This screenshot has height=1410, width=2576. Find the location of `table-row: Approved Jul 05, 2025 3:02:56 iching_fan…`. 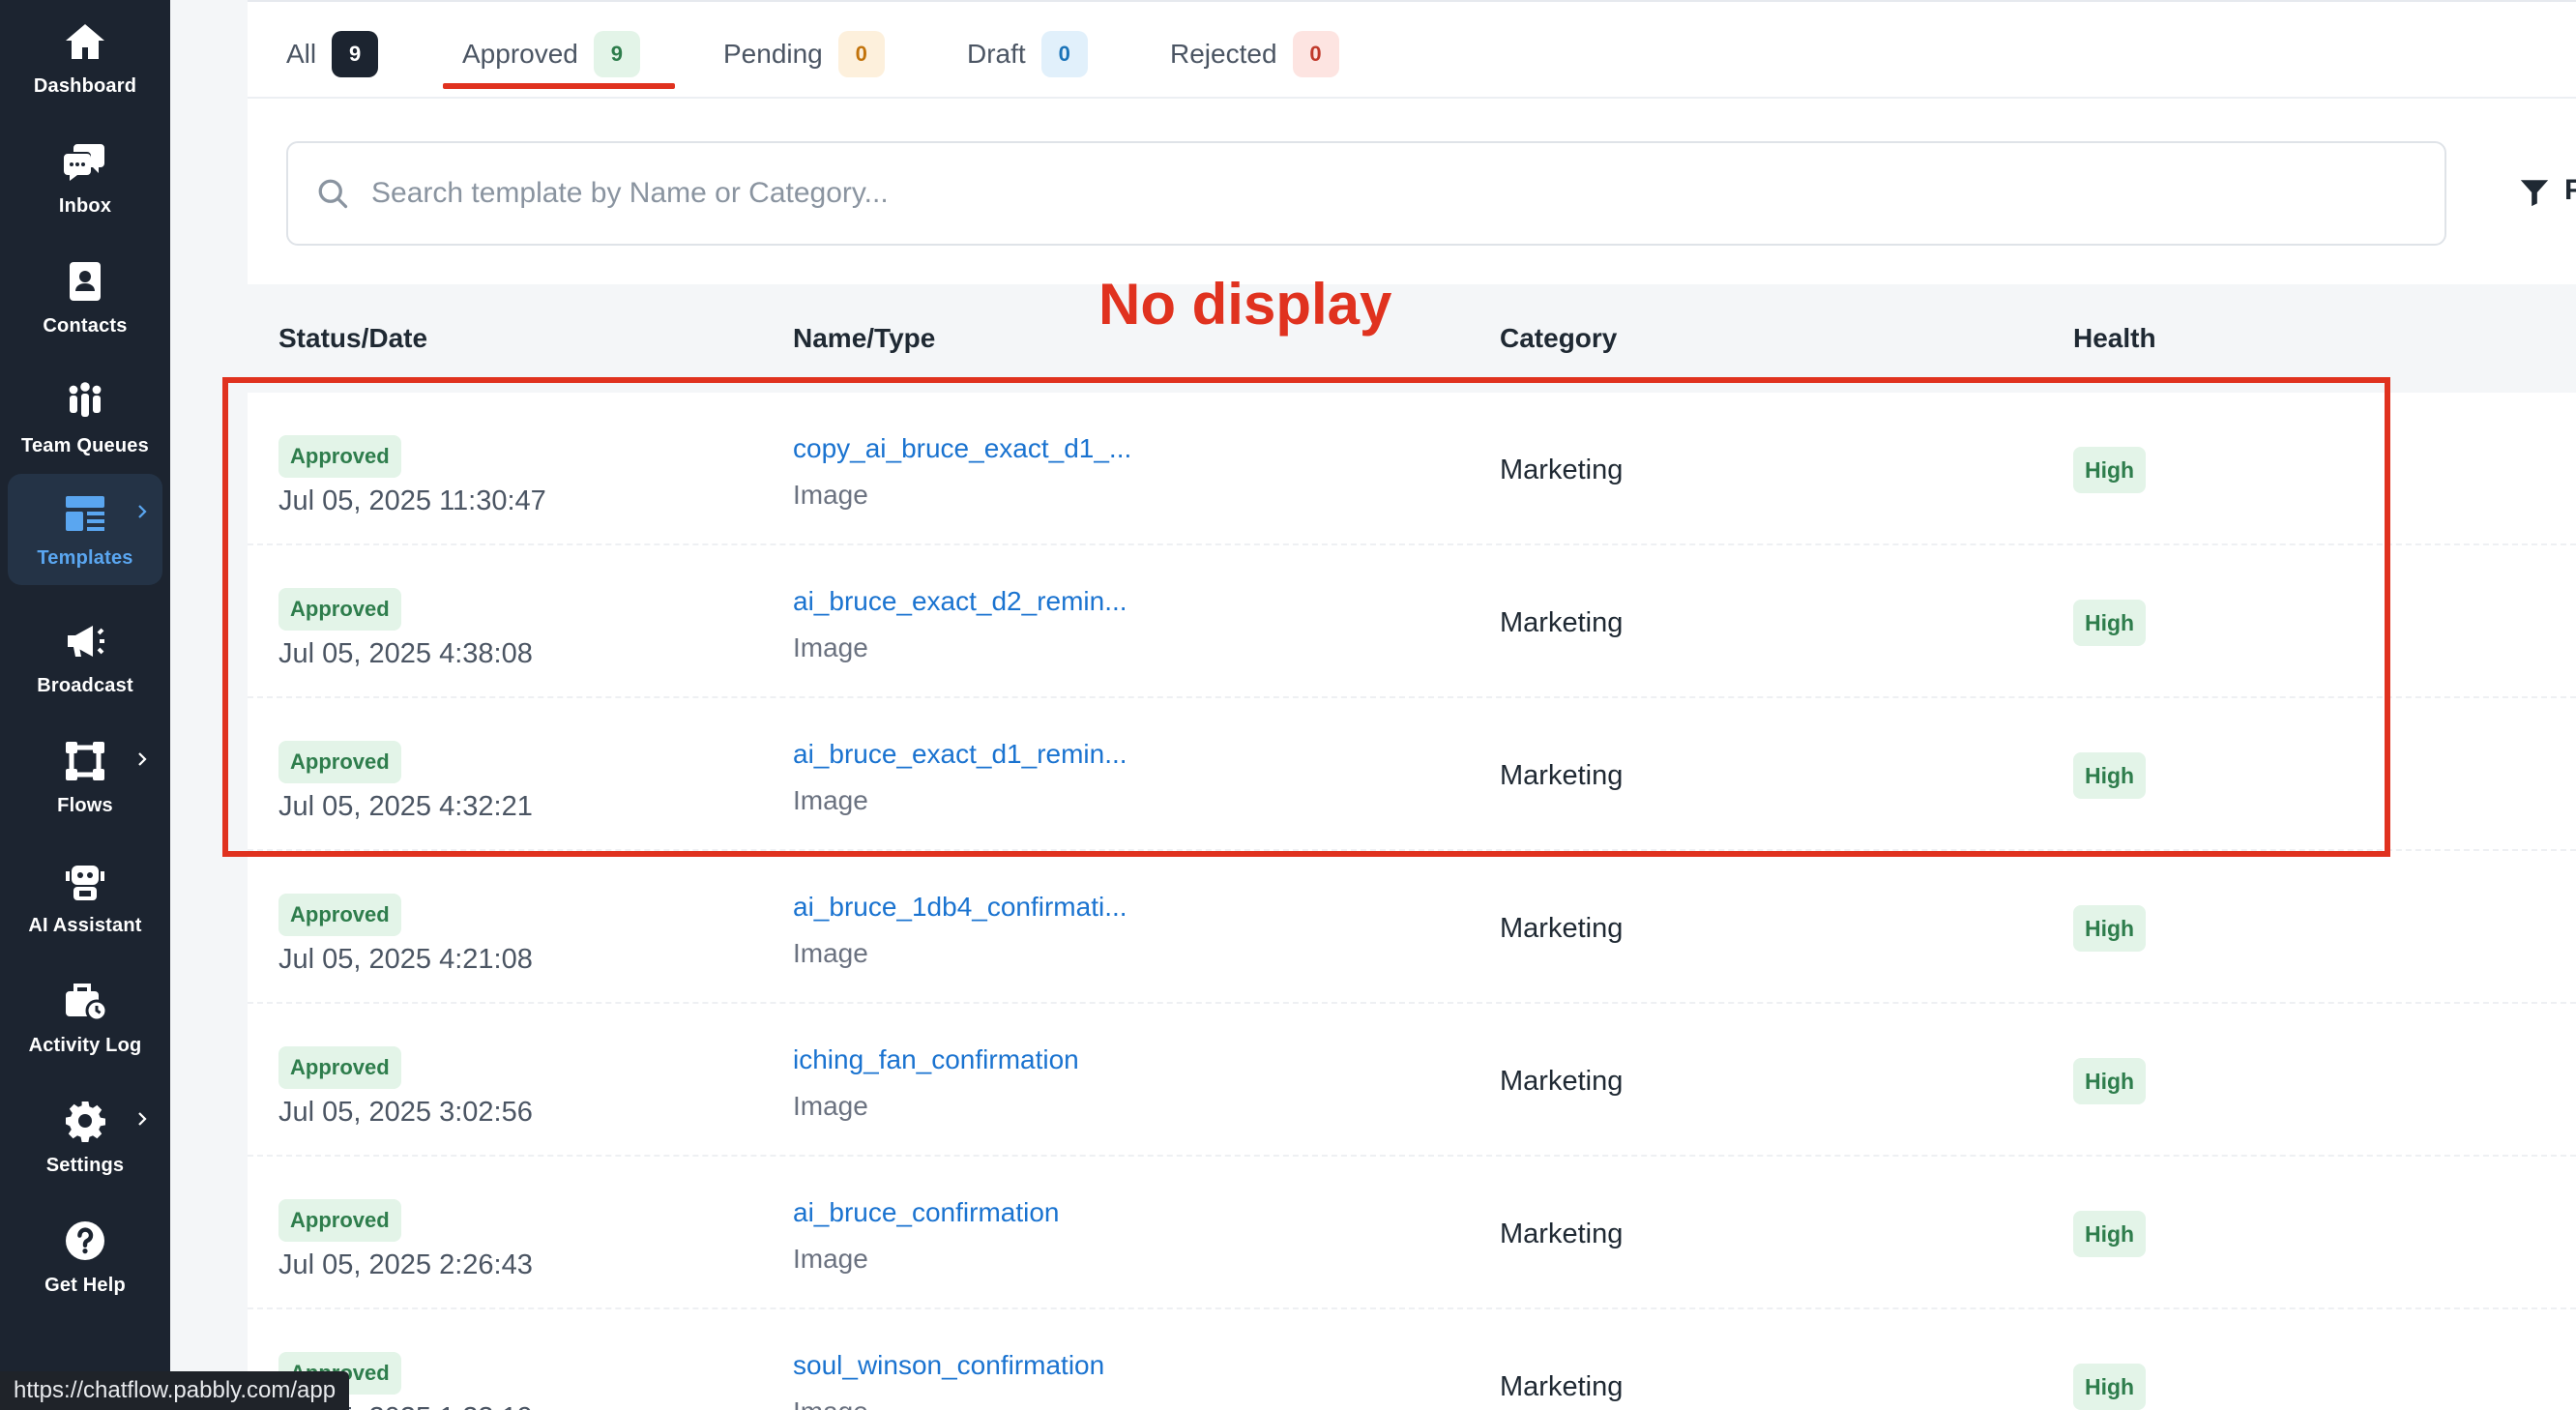

table-row: Approved Jul 05, 2025 3:02:56 iching_fan… is located at coordinates (1412, 1080).